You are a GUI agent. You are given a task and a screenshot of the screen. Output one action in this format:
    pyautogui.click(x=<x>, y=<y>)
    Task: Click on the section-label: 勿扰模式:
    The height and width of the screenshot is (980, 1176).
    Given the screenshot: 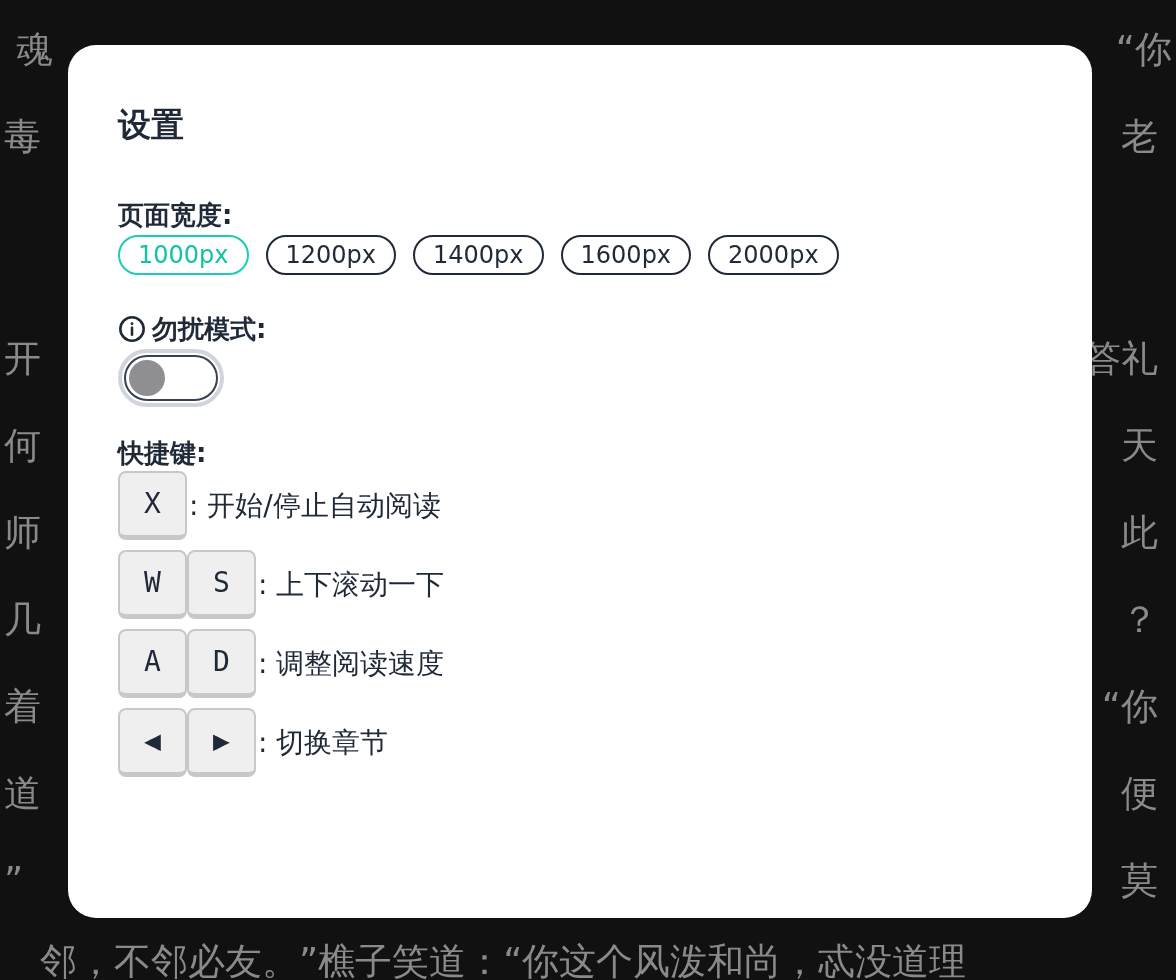 What is the action you would take?
    pyautogui.click(x=209, y=329)
    